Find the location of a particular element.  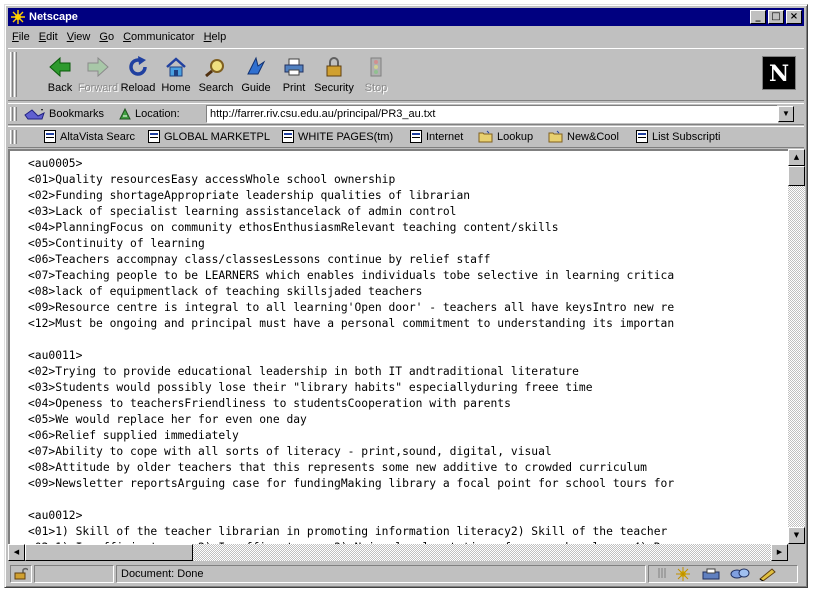

bookmarks-label: Bookmarks is located at coordinates (77, 114).